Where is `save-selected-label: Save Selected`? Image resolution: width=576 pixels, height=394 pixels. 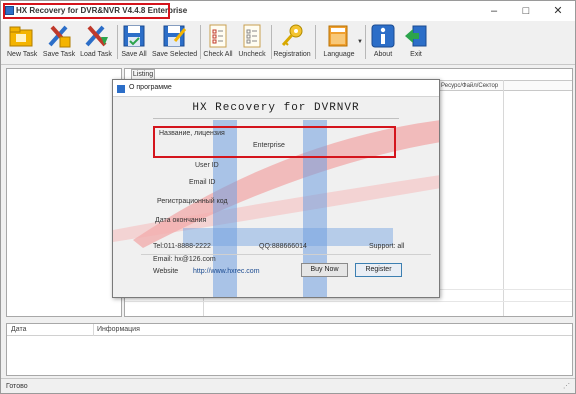
save-selected-label: Save Selected is located at coordinates (175, 54).